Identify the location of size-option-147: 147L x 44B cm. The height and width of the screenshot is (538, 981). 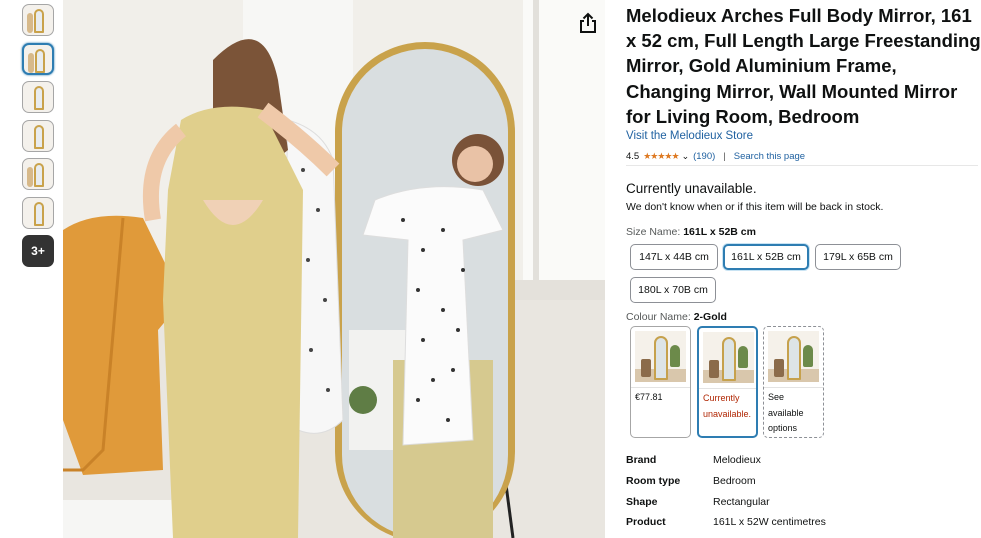
(674, 257).